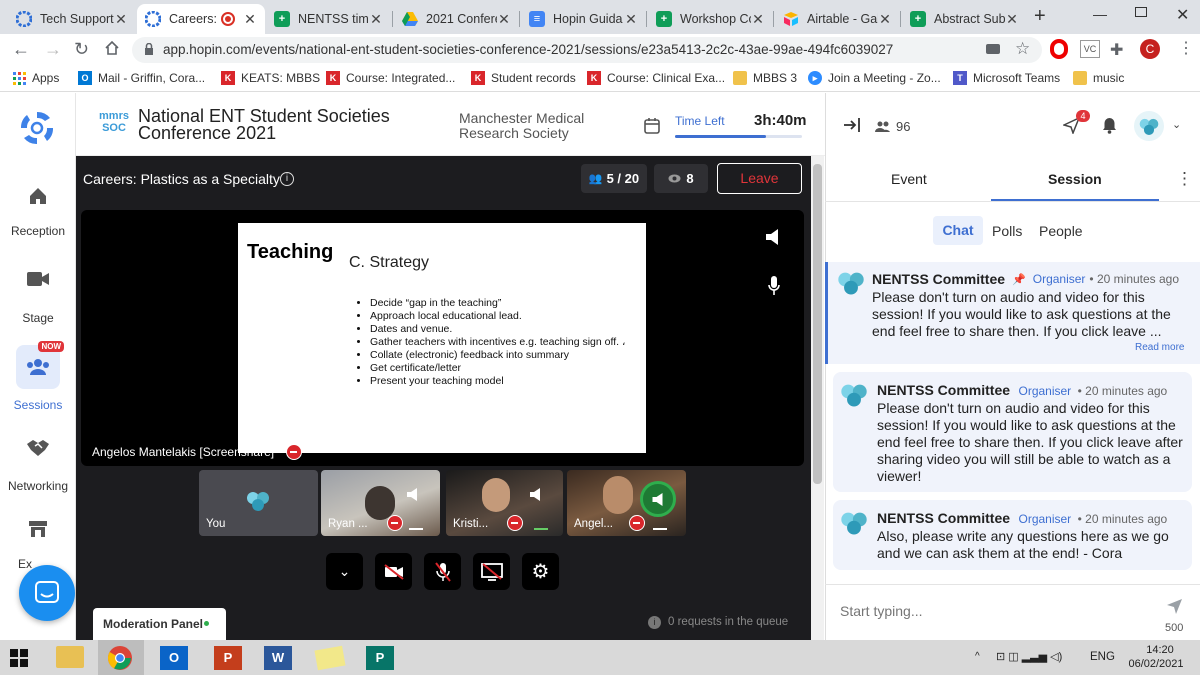 The width and height of the screenshot is (1200, 675). I want to click on lock-icon, so click(149, 51).